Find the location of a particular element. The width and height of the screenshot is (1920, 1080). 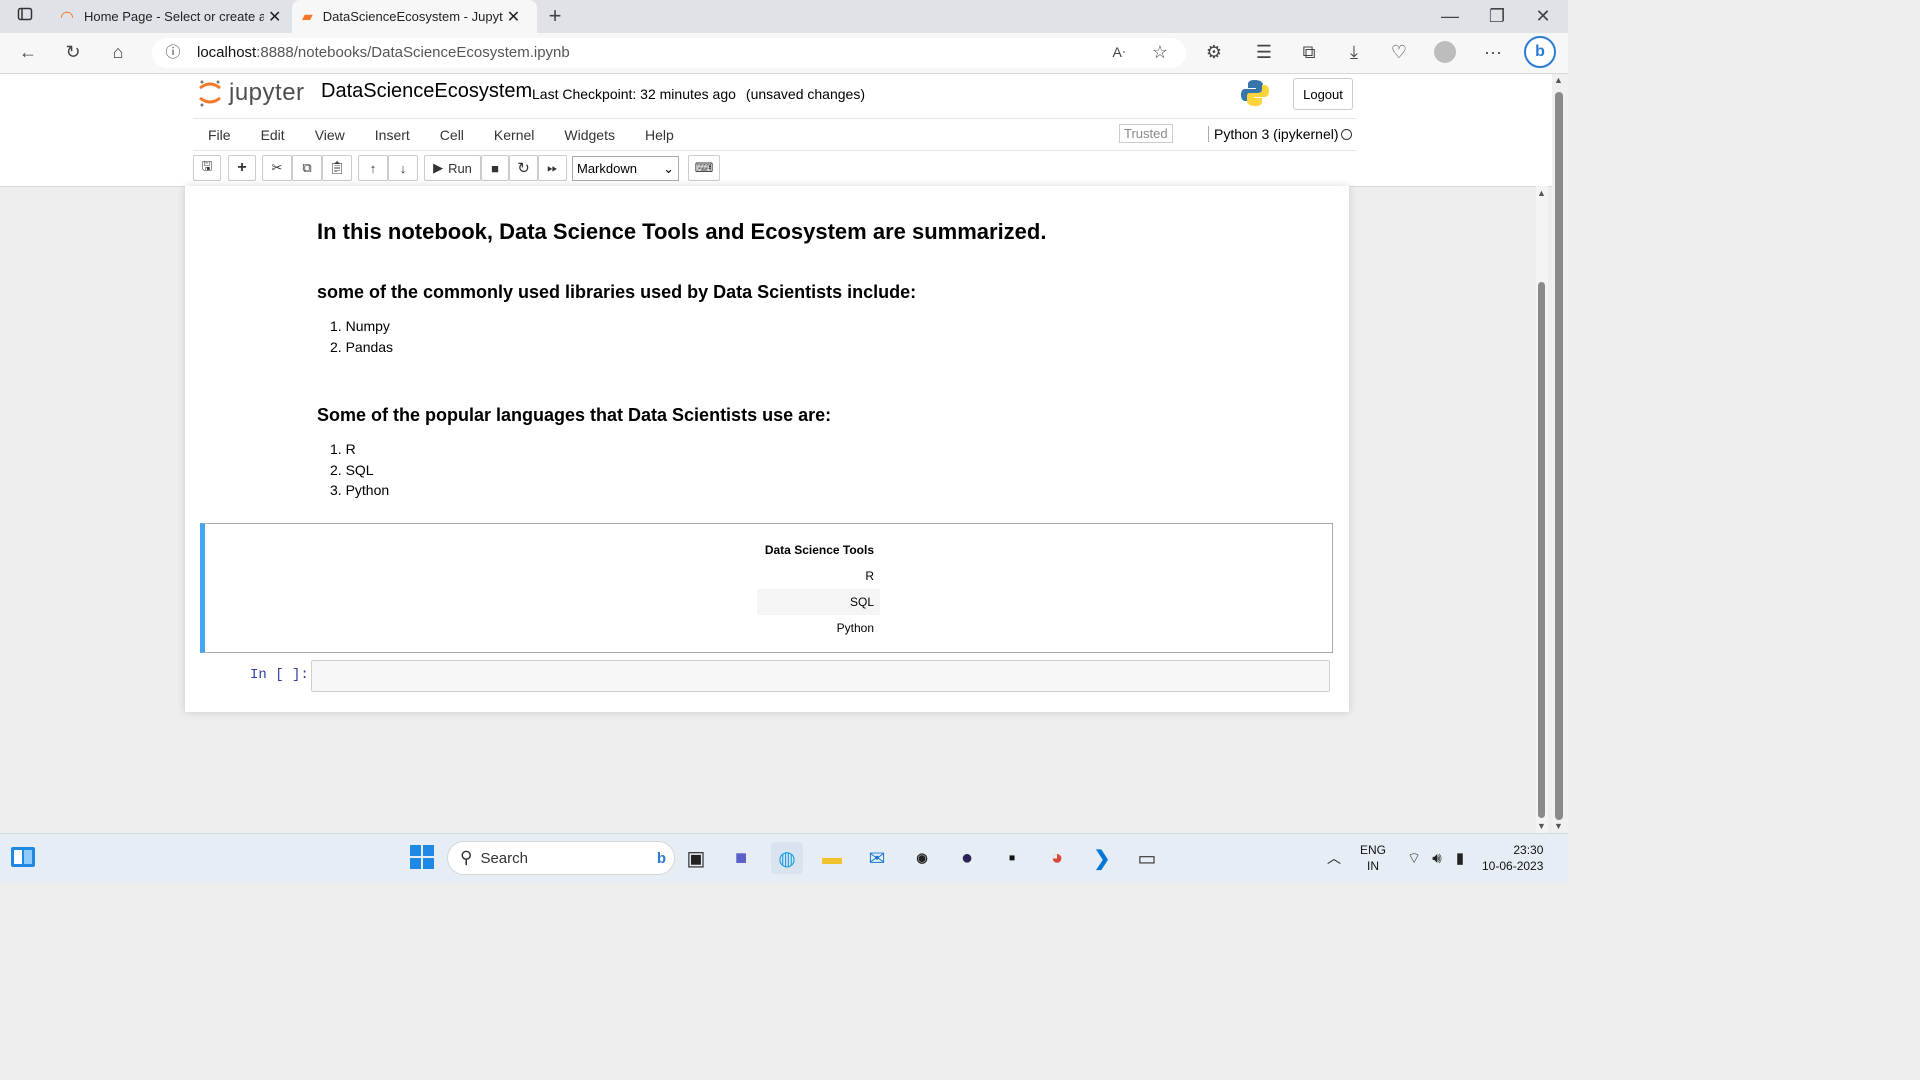

menu-kernel: Kernel is located at coordinates (514, 135).